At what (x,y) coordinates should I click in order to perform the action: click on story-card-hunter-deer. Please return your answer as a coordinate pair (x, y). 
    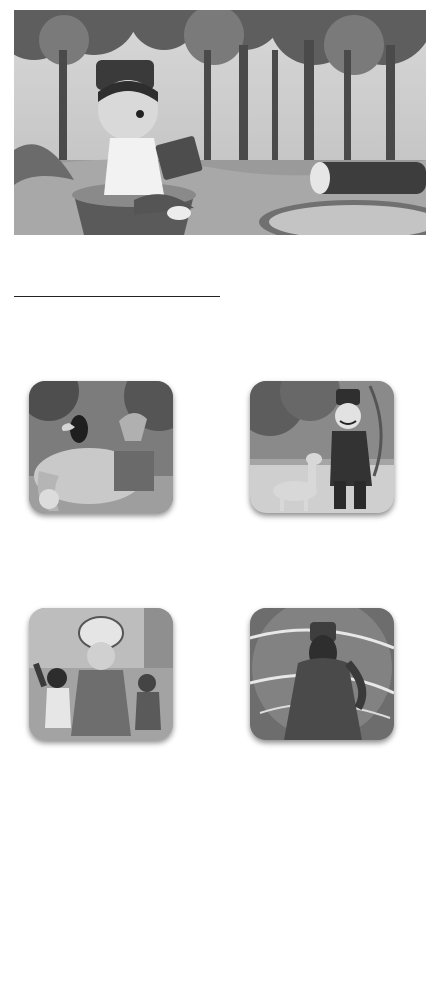
    Looking at the image, I should click on (322, 447).